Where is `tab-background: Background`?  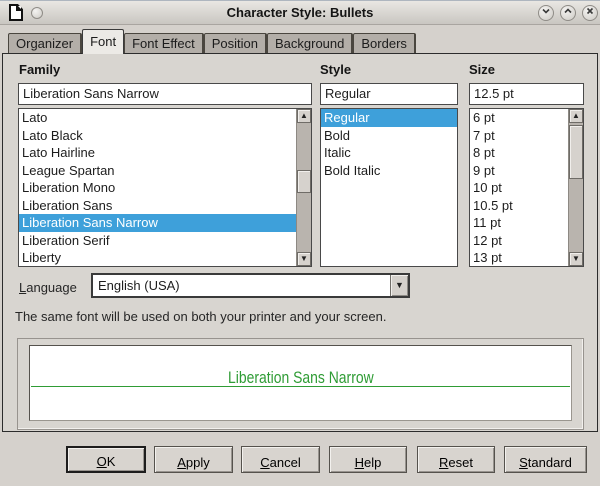
tab-background: Background is located at coordinates (310, 43).